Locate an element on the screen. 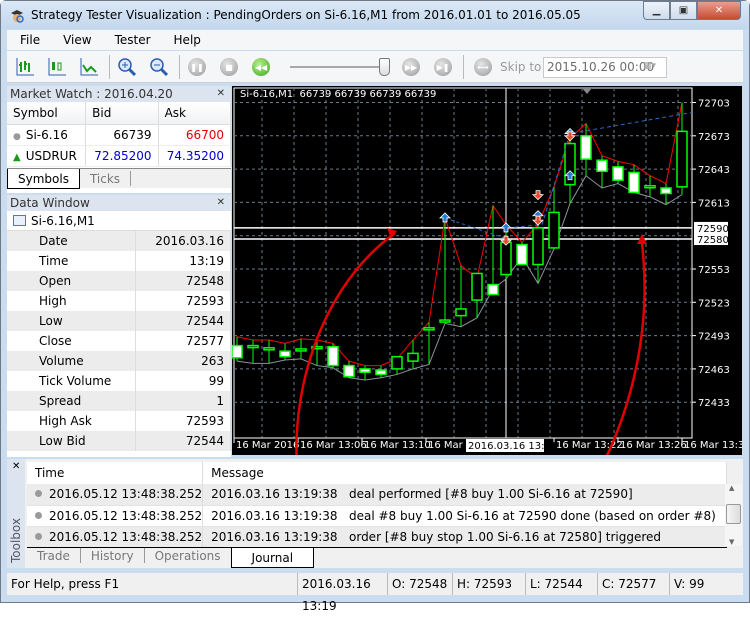 Image resolution: width=750 pixels, height=617 pixels. symbol-label: Si-6.16,M1 is located at coordinates (63, 221).